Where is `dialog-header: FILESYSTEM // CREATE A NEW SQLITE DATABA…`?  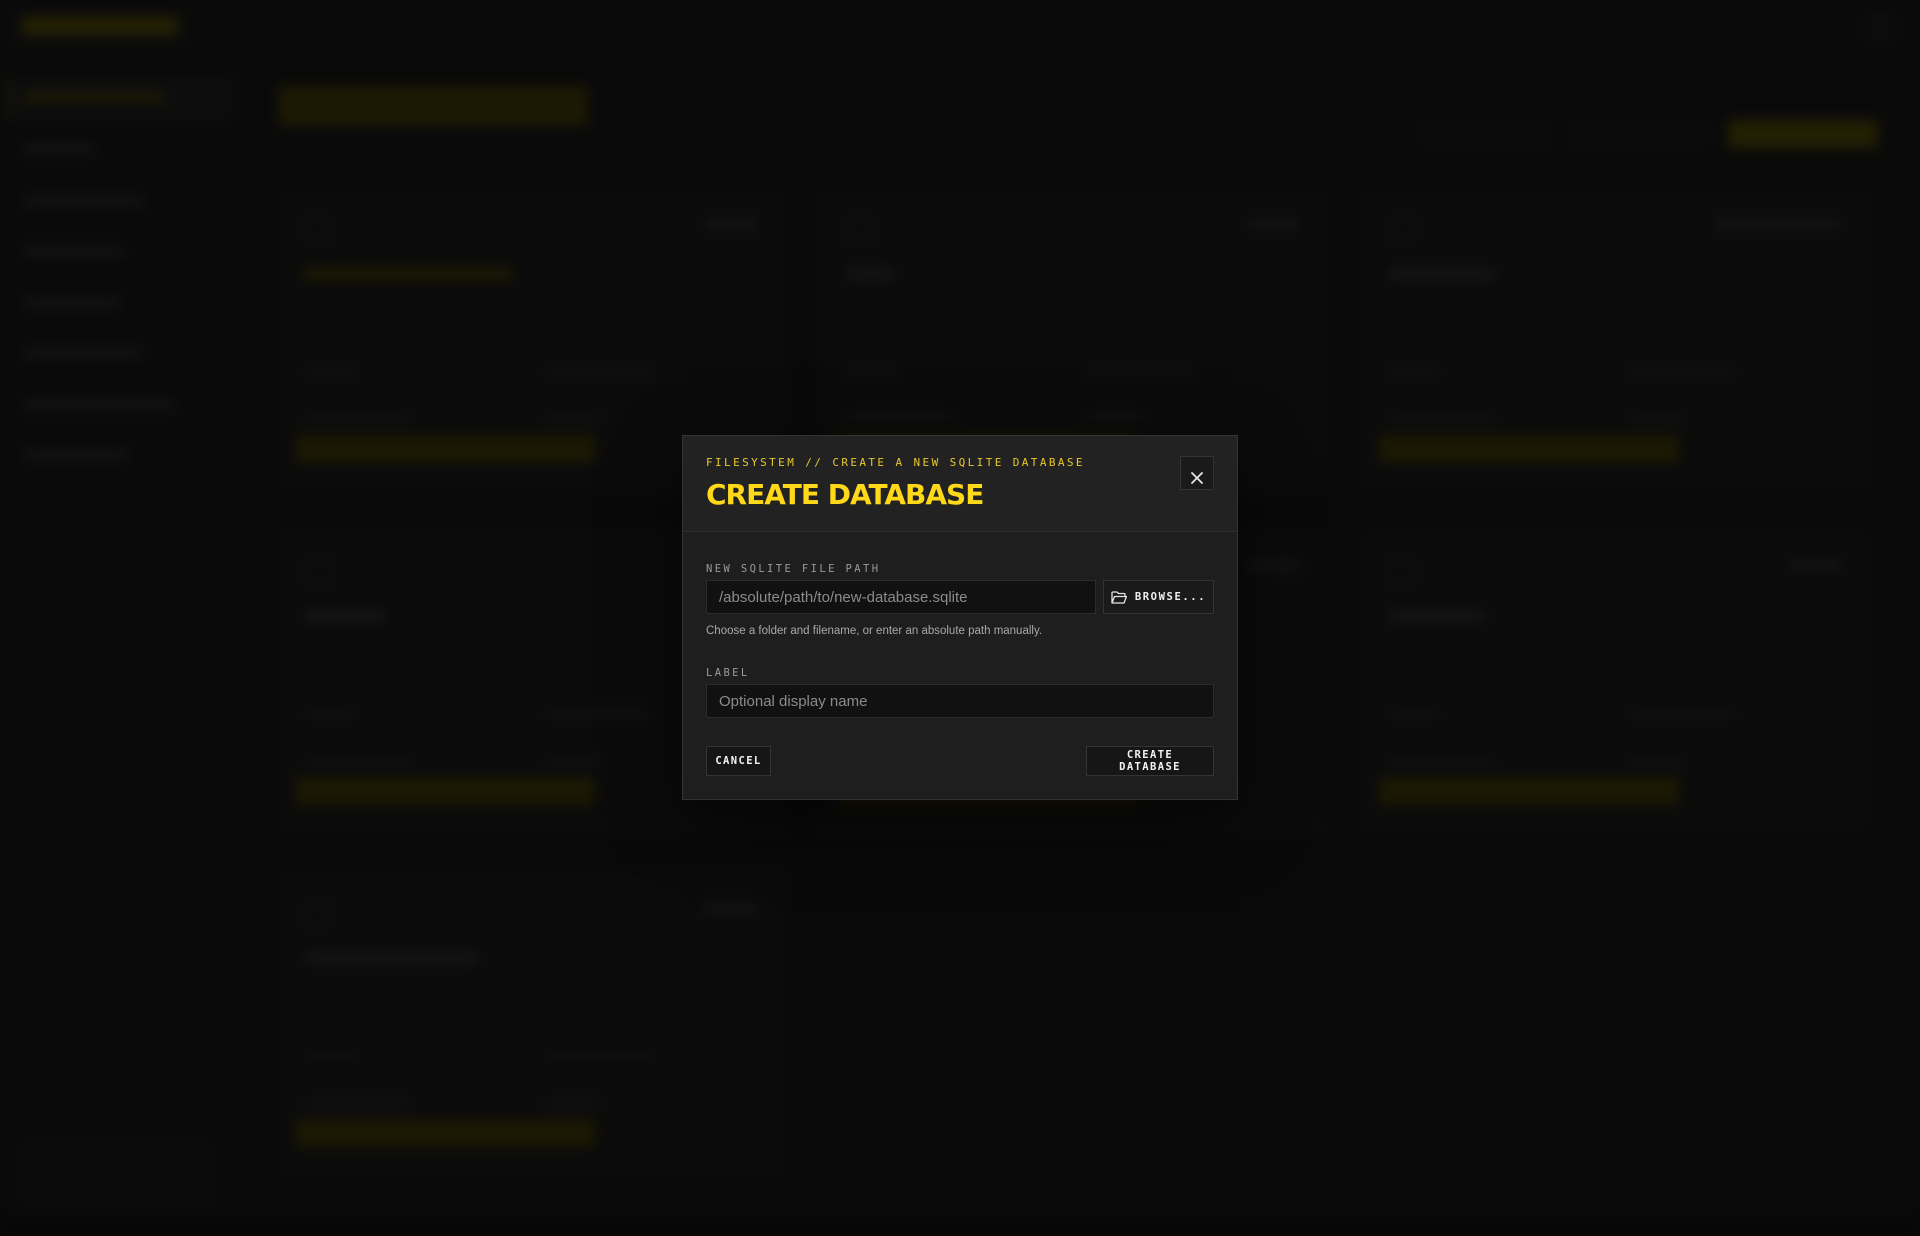 dialog-header: FILESYSTEM // CREATE A NEW SQLITE DATABA… is located at coordinates (960, 484).